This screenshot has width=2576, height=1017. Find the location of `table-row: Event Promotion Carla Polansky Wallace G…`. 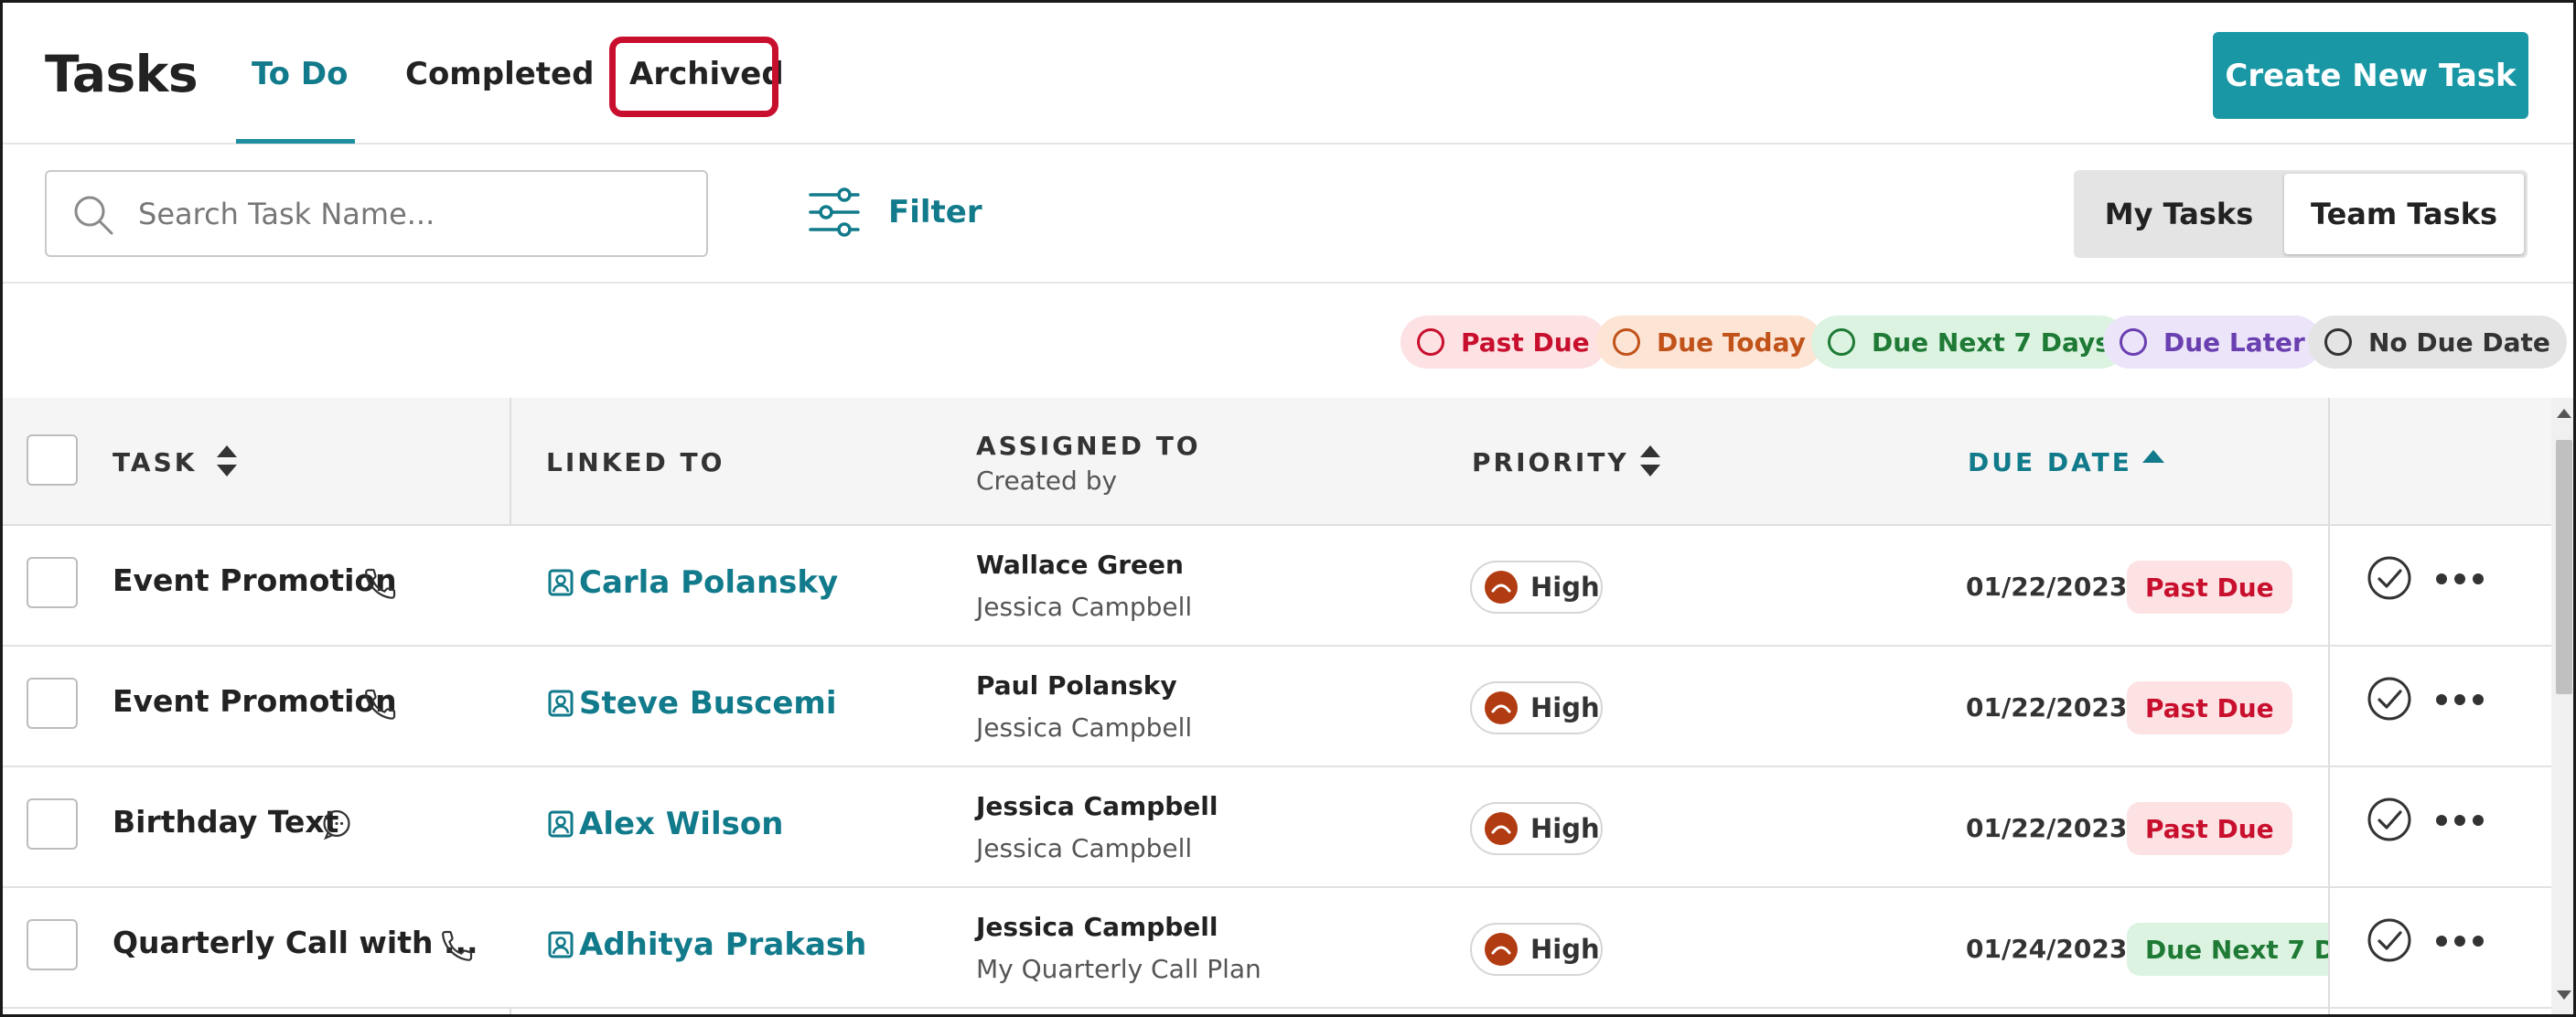

table-row: Event Promotion Carla Polansky Wallace G… is located at coordinates (1277, 586).